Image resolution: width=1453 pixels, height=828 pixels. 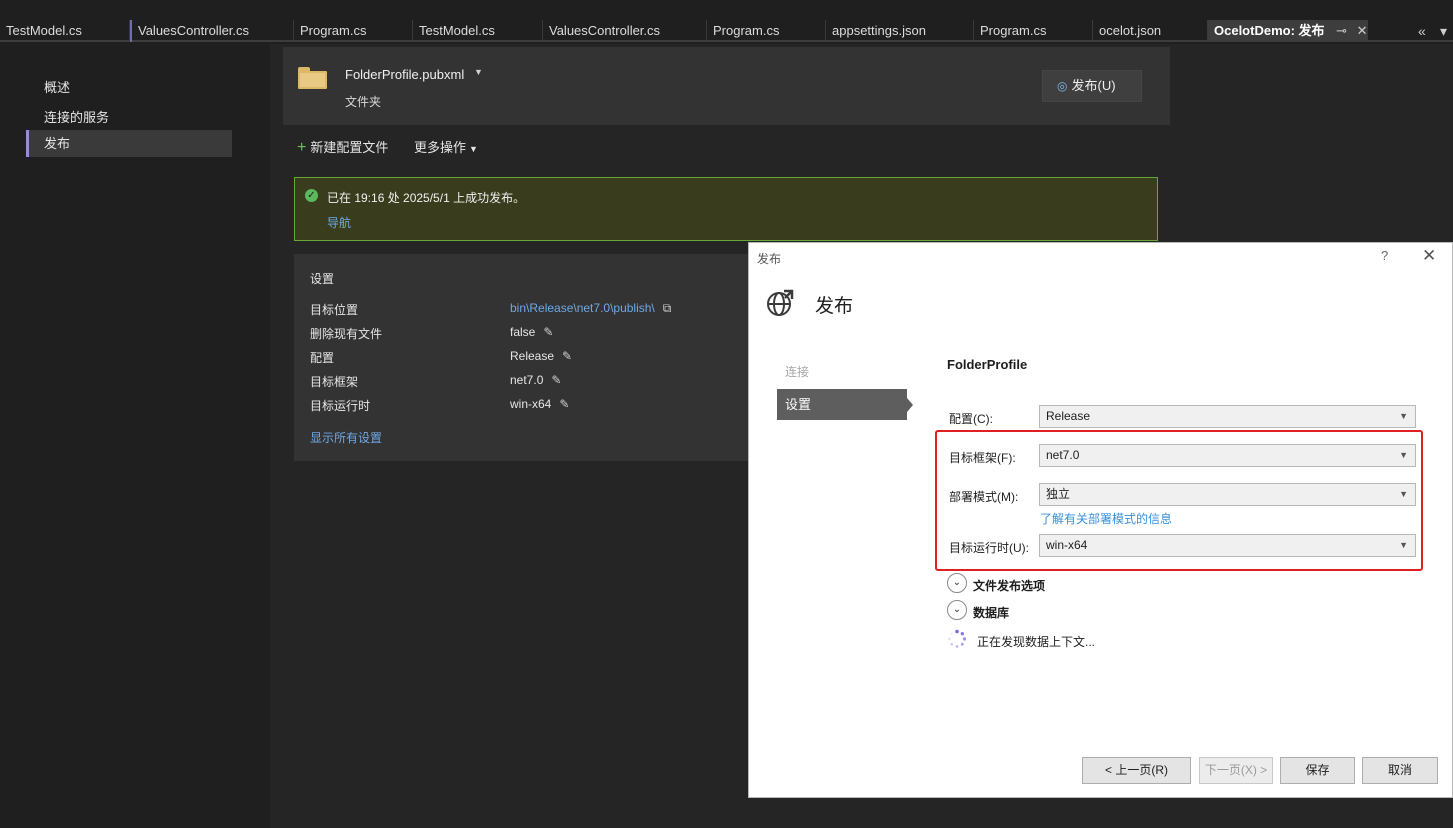 What do you see at coordinates (440, 147) in the screenshot?
I see `more-actions-label: 更多操作` at bounding box center [440, 147].